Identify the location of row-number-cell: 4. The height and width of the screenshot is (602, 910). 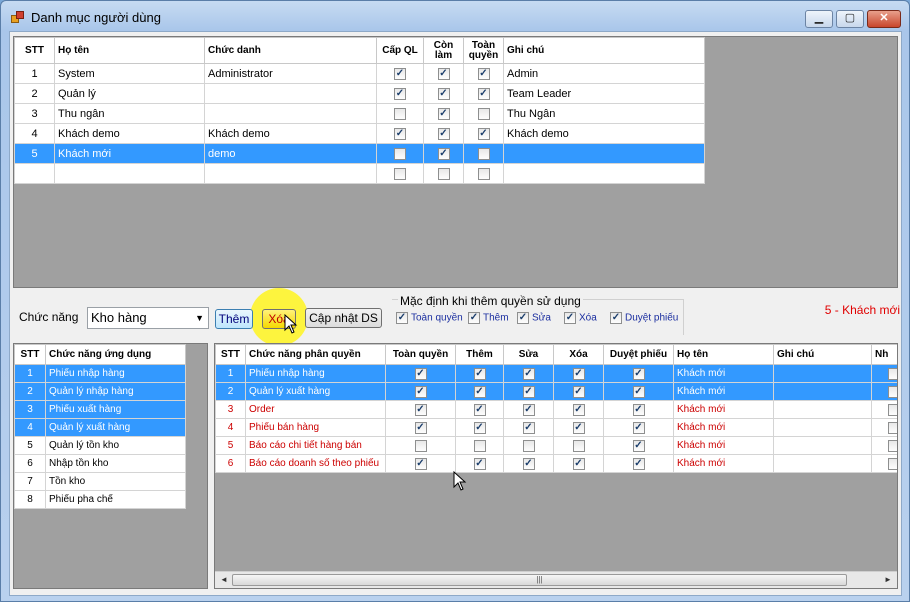
(30, 427).